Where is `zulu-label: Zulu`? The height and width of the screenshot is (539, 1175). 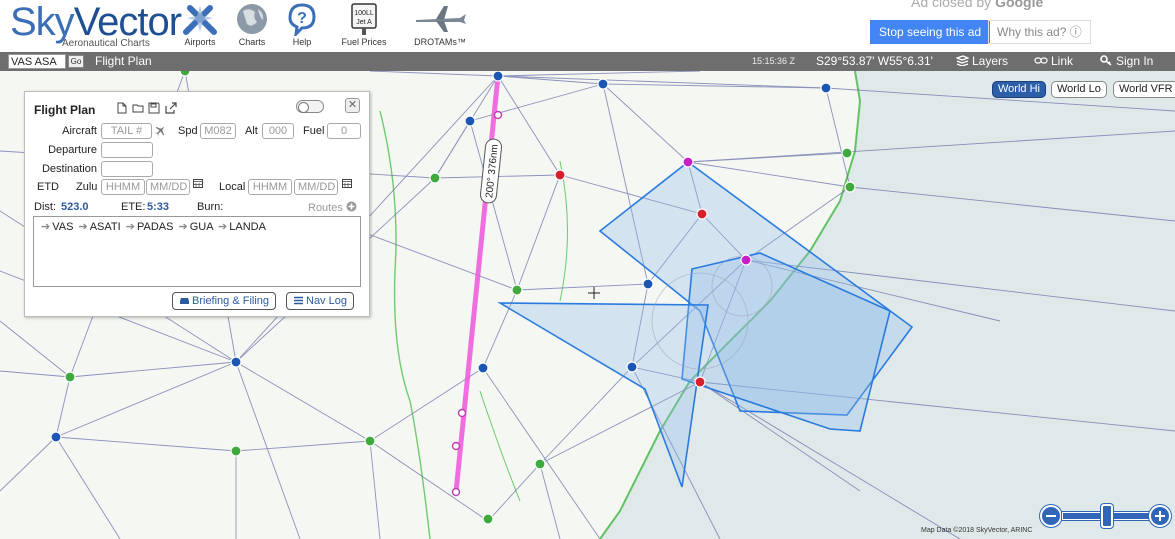 zulu-label: Zulu is located at coordinates (87, 187).